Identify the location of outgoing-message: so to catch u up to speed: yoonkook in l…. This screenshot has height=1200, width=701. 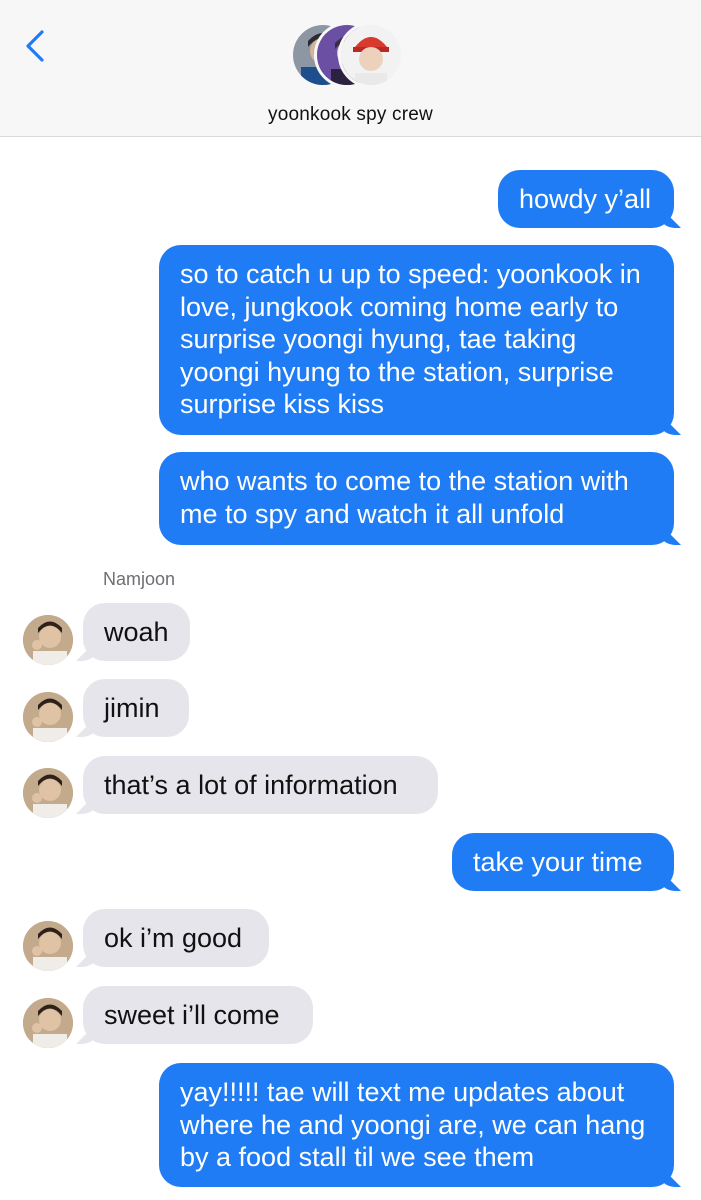
(416, 340).